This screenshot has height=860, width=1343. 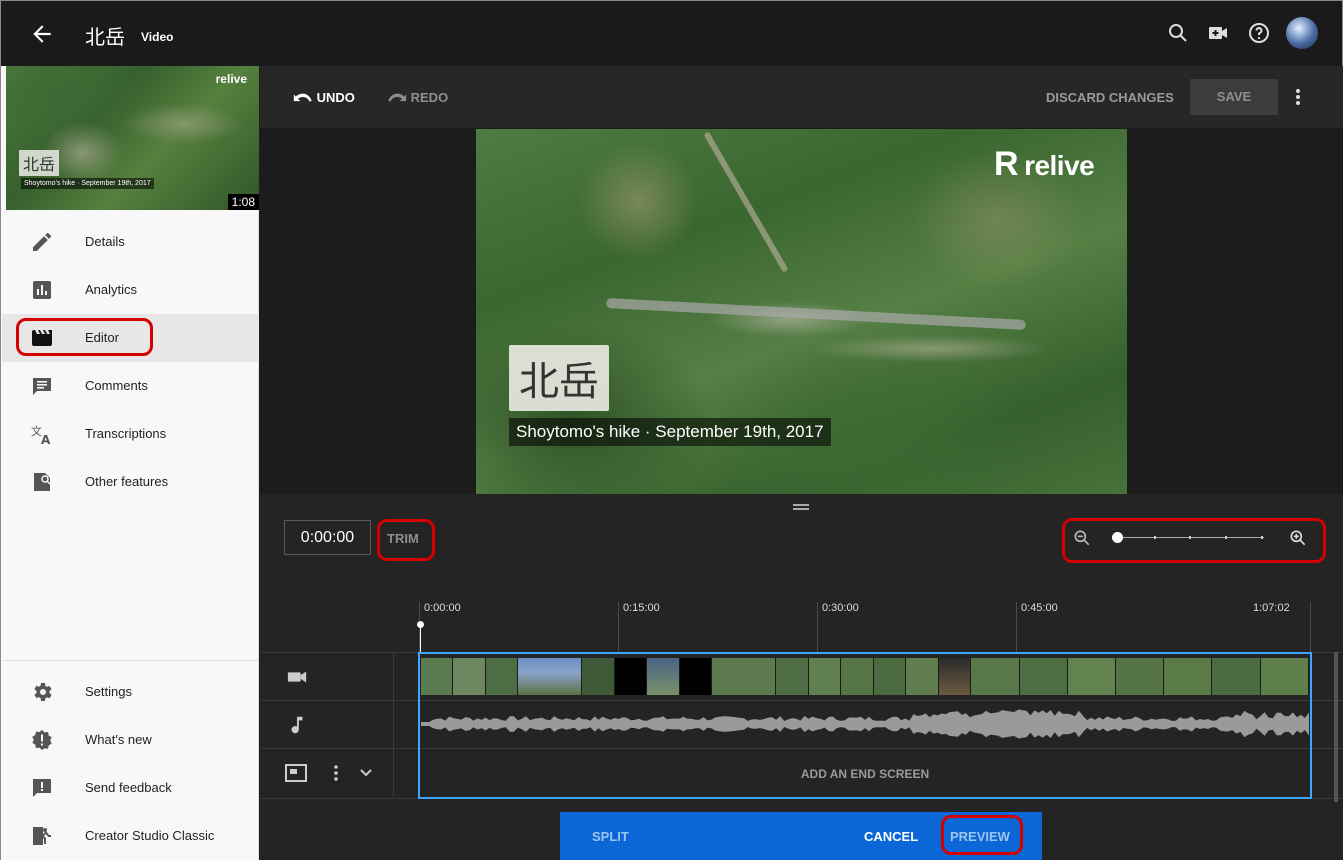 I want to click on redo-icon, so click(x=397, y=97).